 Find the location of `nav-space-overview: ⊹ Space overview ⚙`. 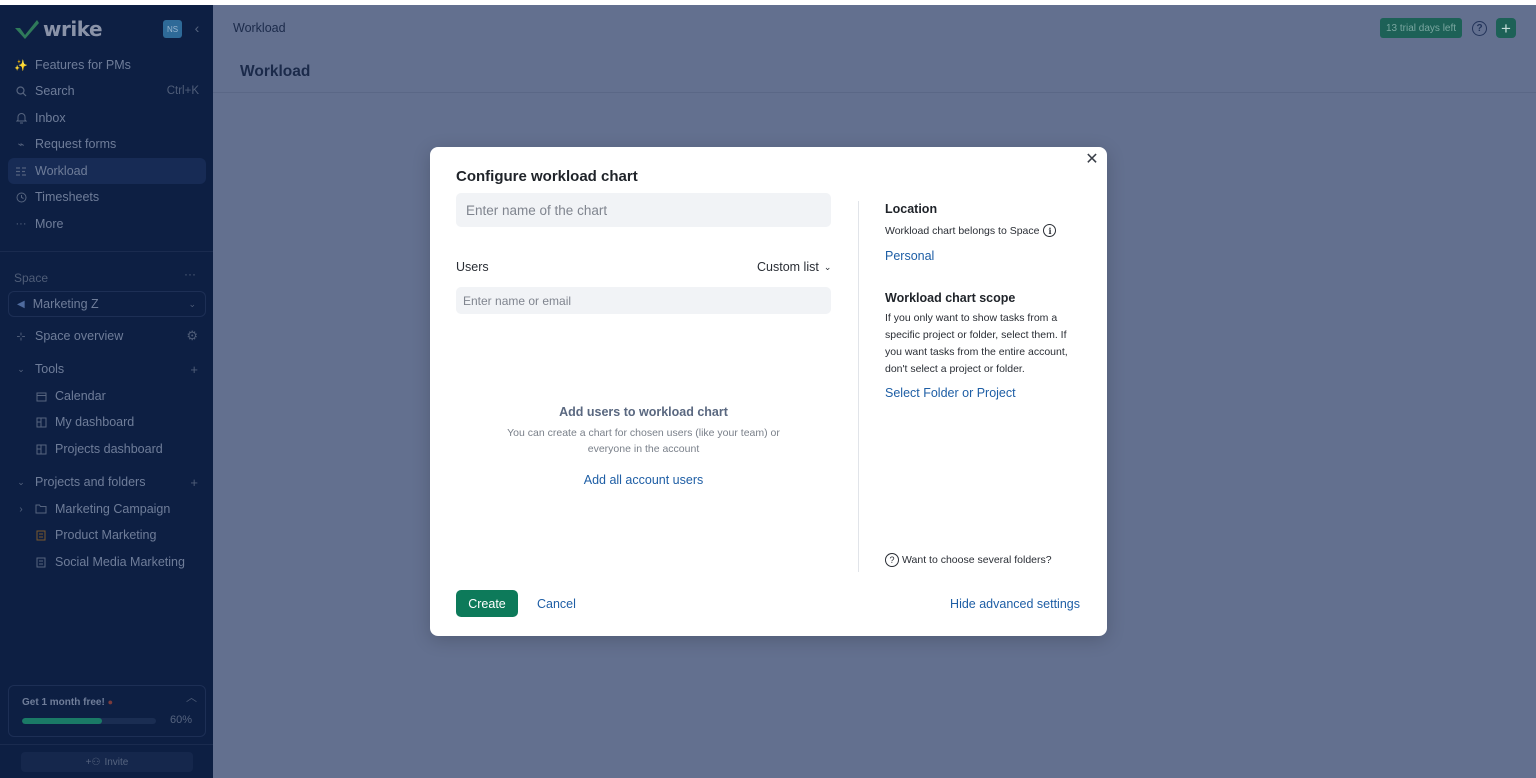

nav-space-overview: ⊹ Space overview ⚙ is located at coordinates (107, 336).